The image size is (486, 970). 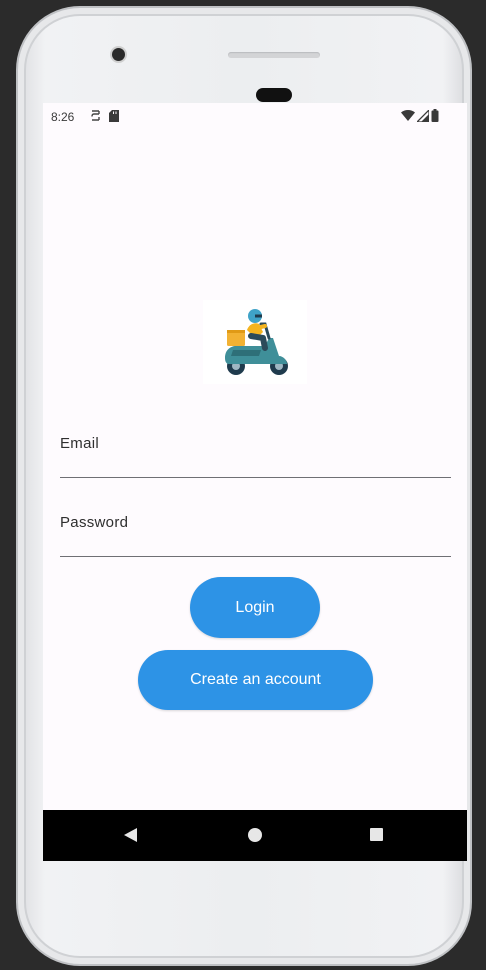 I want to click on speaker-grille, so click(x=274, y=55).